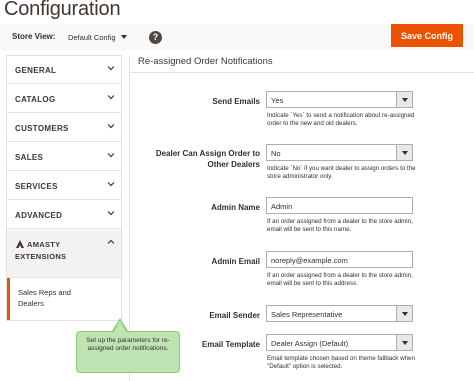  Describe the element at coordinates (235, 261) in the screenshot. I see `admin-email-label: Admin Email` at that location.